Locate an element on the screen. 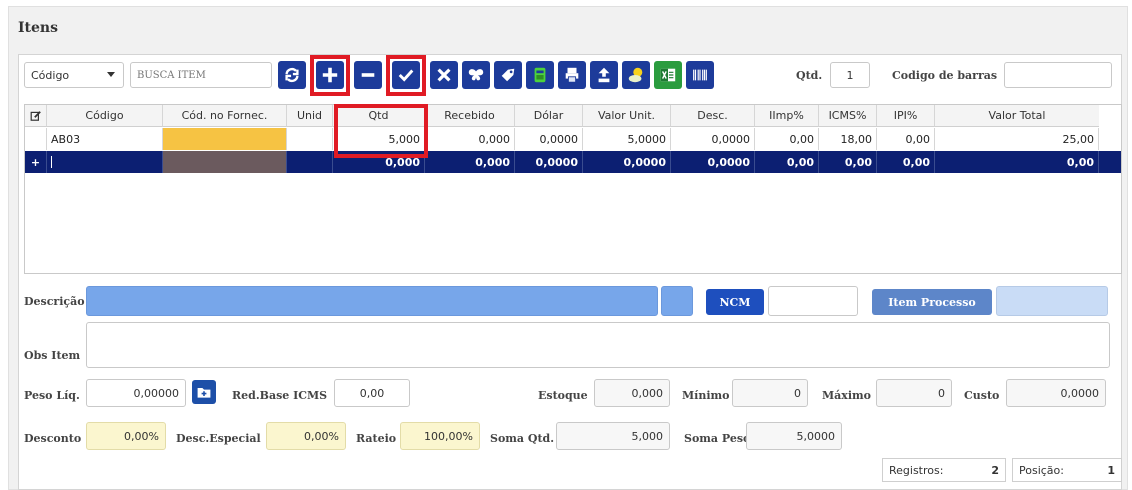  obs-item-label: Obs Item is located at coordinates (52, 355).